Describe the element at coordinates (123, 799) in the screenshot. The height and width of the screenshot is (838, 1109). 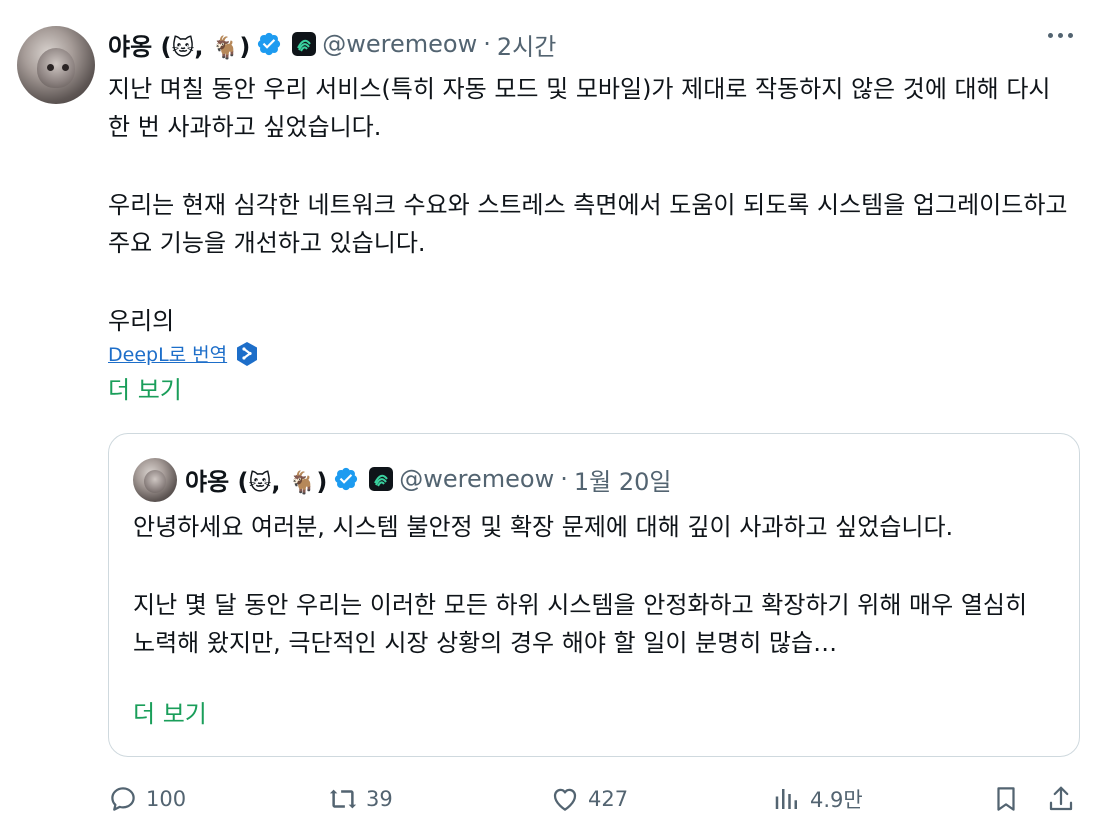
I see `reply-icon` at that location.